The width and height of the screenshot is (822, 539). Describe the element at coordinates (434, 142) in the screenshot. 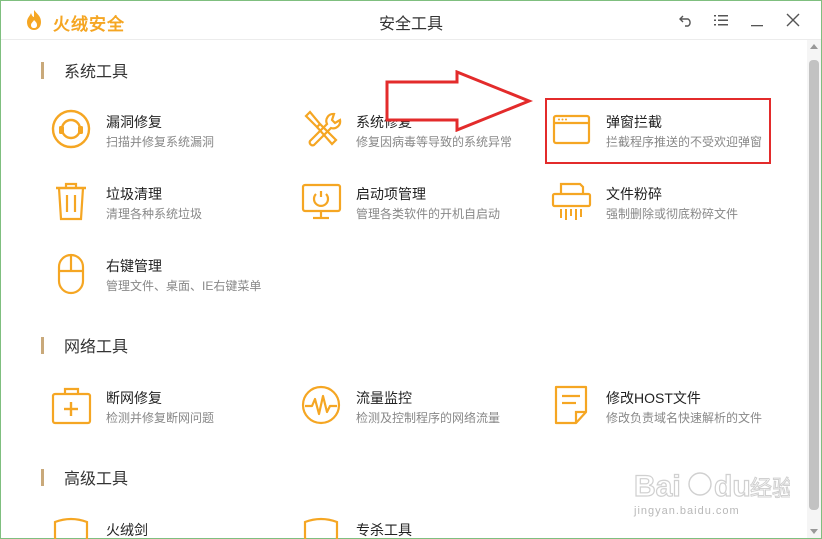

I see `tool-desc: 修复因病毒等导致的系统异常` at that location.